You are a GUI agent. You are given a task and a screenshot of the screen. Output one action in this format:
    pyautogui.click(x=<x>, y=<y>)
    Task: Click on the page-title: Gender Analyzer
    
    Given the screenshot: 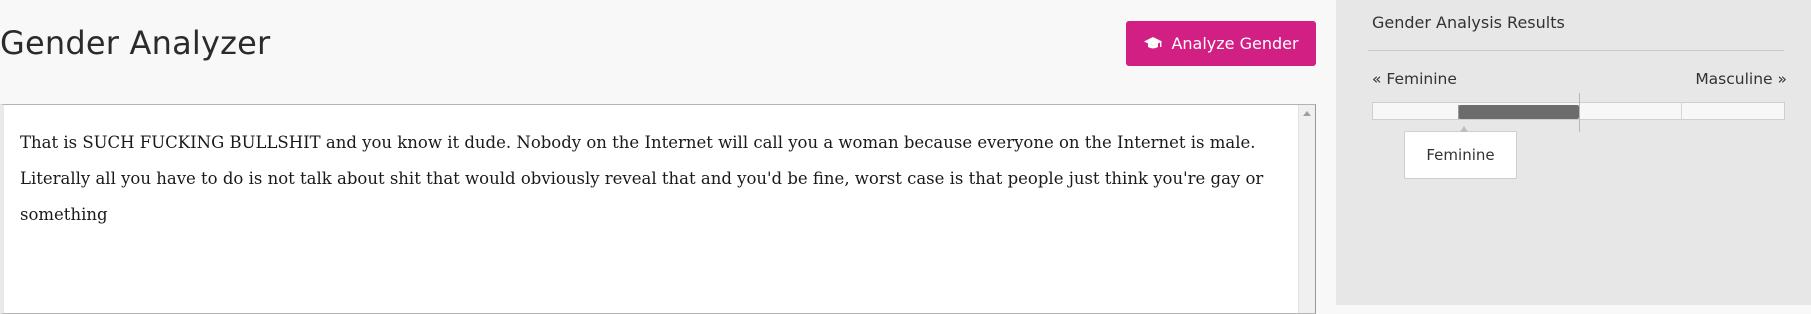 What is the action you would take?
    pyautogui.click(x=135, y=43)
    